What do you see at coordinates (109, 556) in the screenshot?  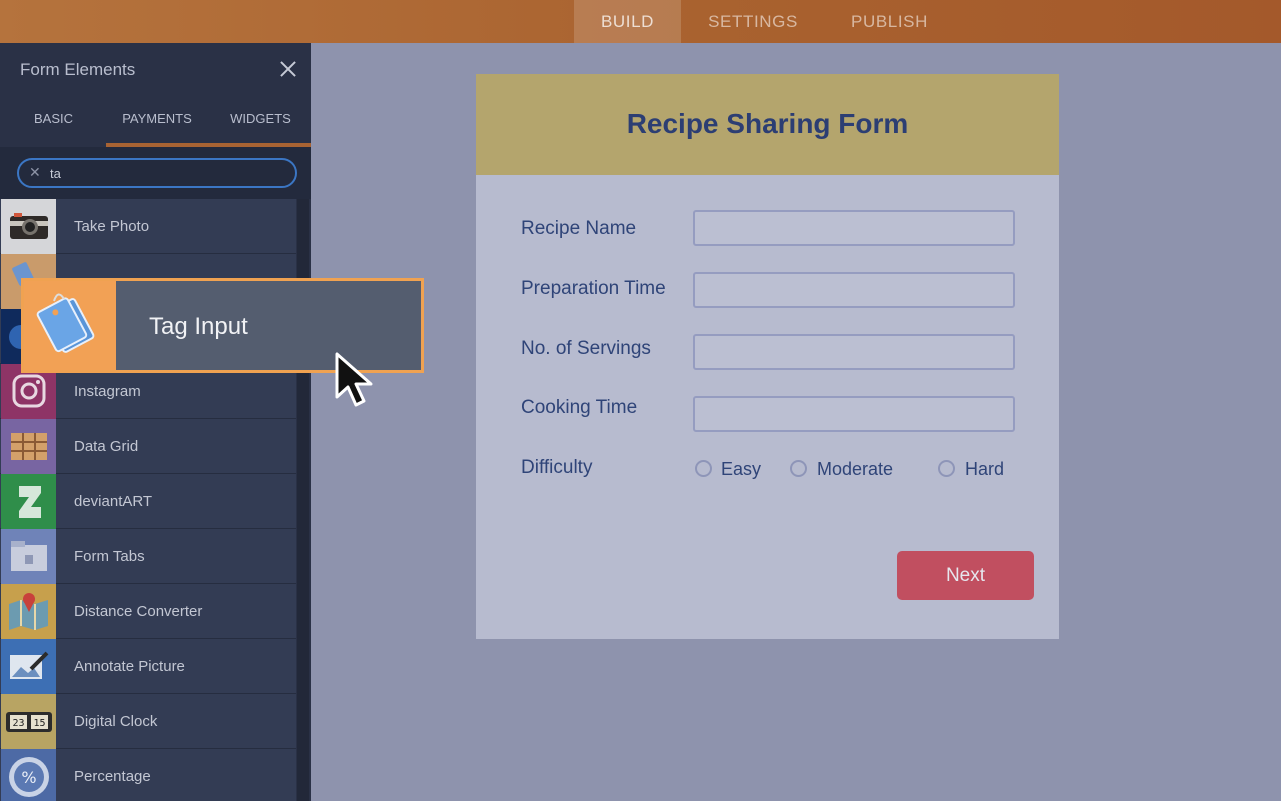 I see `item-label: Form Tabs` at bounding box center [109, 556].